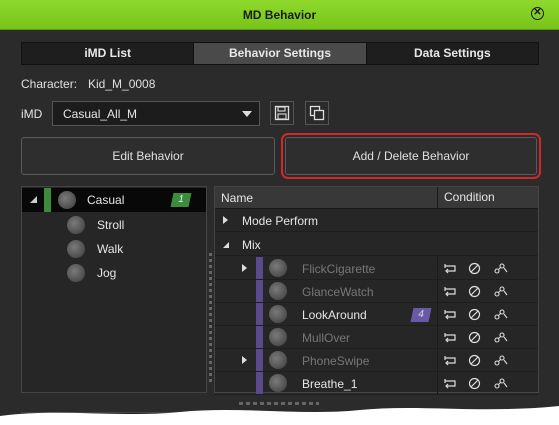 This screenshot has width=559, height=425. I want to click on add-delete-behavior-button: Add / Delete Behavior, so click(411, 156).